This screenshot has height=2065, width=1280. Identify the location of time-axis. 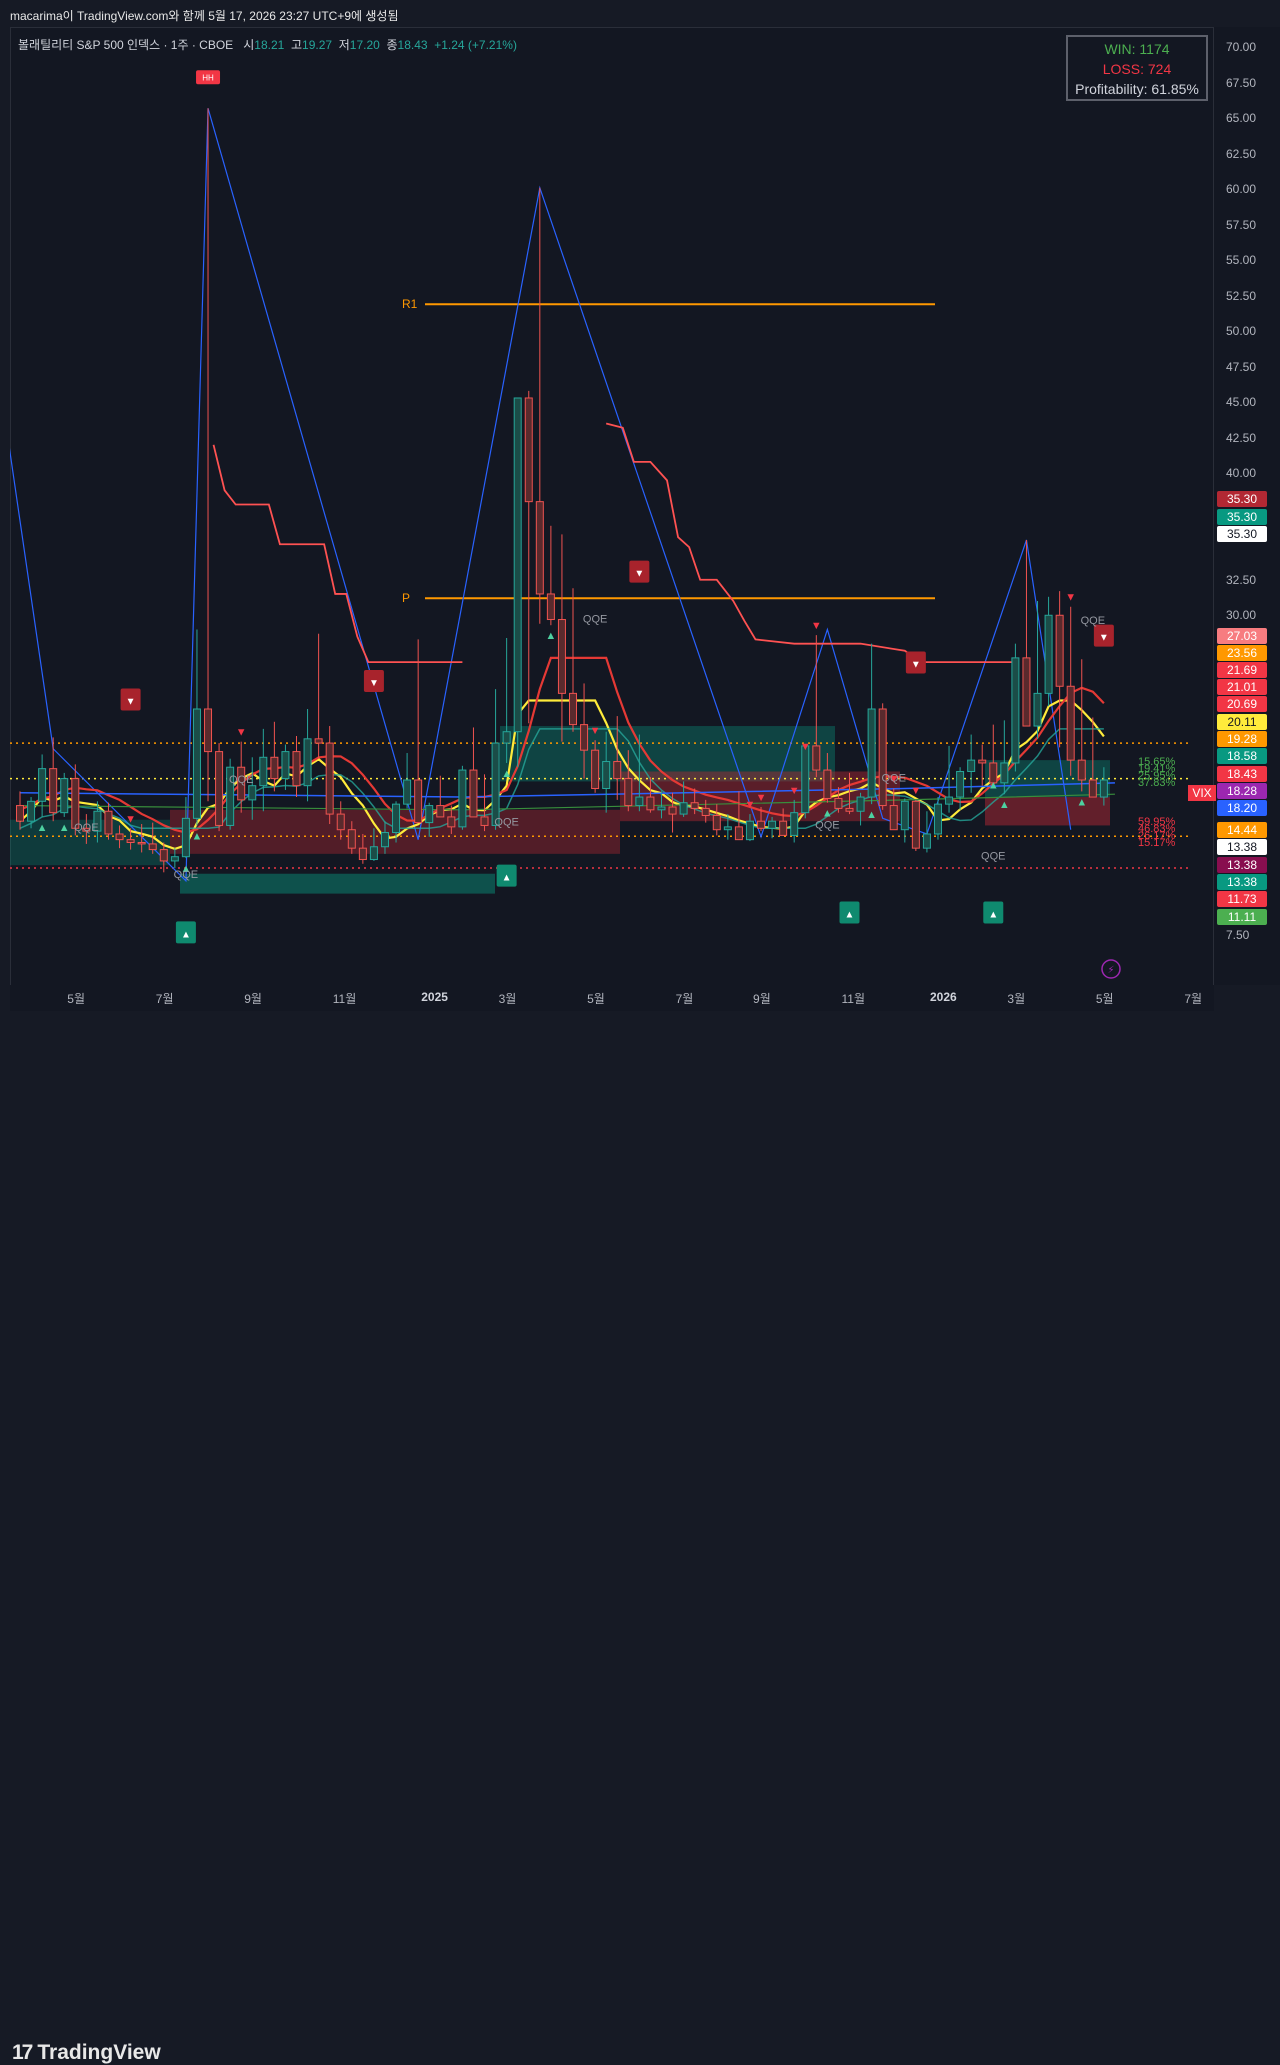
(612, 998).